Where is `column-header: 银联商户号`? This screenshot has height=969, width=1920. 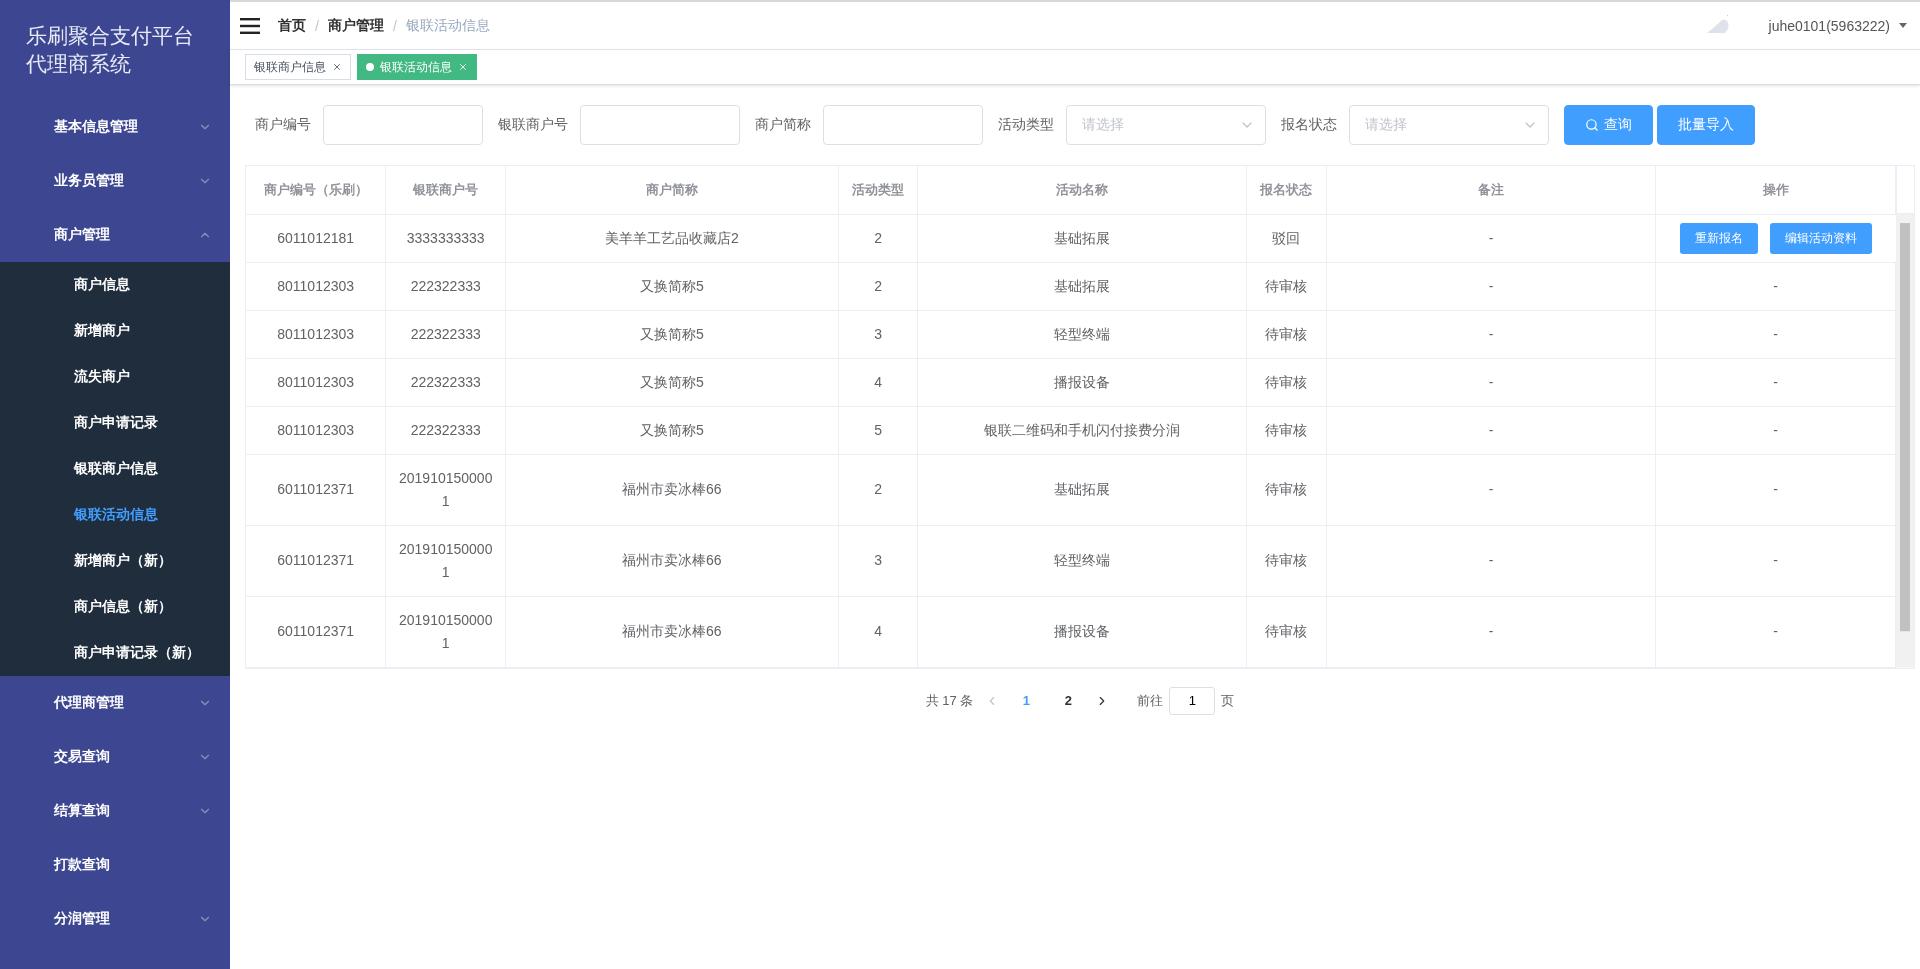 column-header: 银联商户号 is located at coordinates (445, 190).